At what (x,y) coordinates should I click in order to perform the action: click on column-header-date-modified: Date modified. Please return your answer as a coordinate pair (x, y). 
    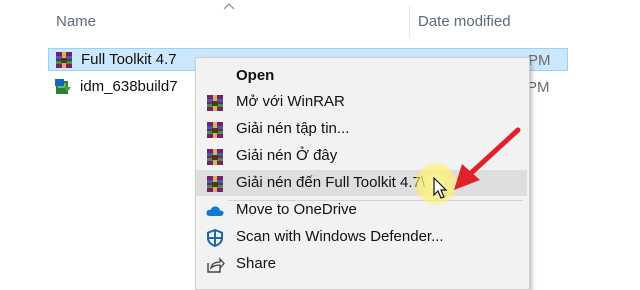
    Looking at the image, I should click on (464, 21).